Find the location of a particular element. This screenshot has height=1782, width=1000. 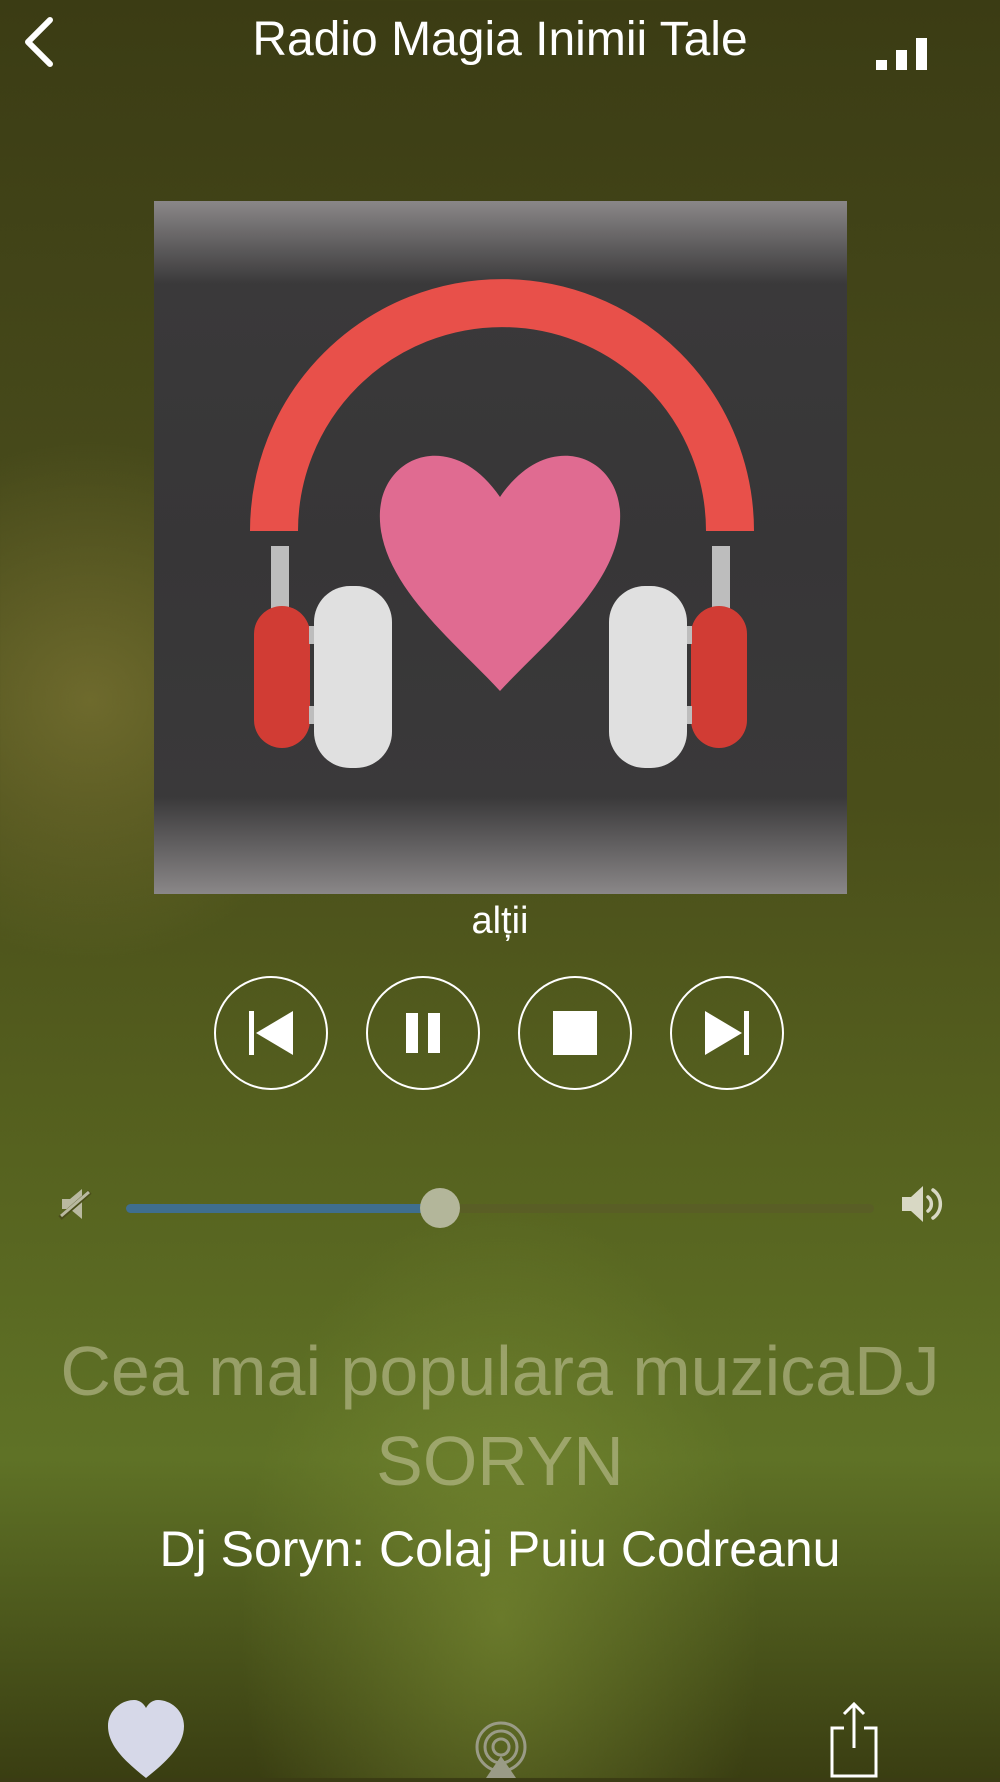

headphones-heart-icon is located at coordinates (502, 523).